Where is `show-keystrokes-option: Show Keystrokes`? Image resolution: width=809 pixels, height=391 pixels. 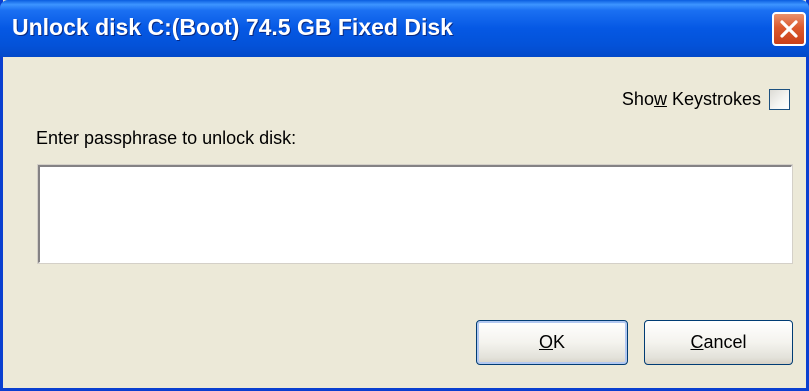 show-keystrokes-option: Show Keystrokes is located at coordinates (706, 99).